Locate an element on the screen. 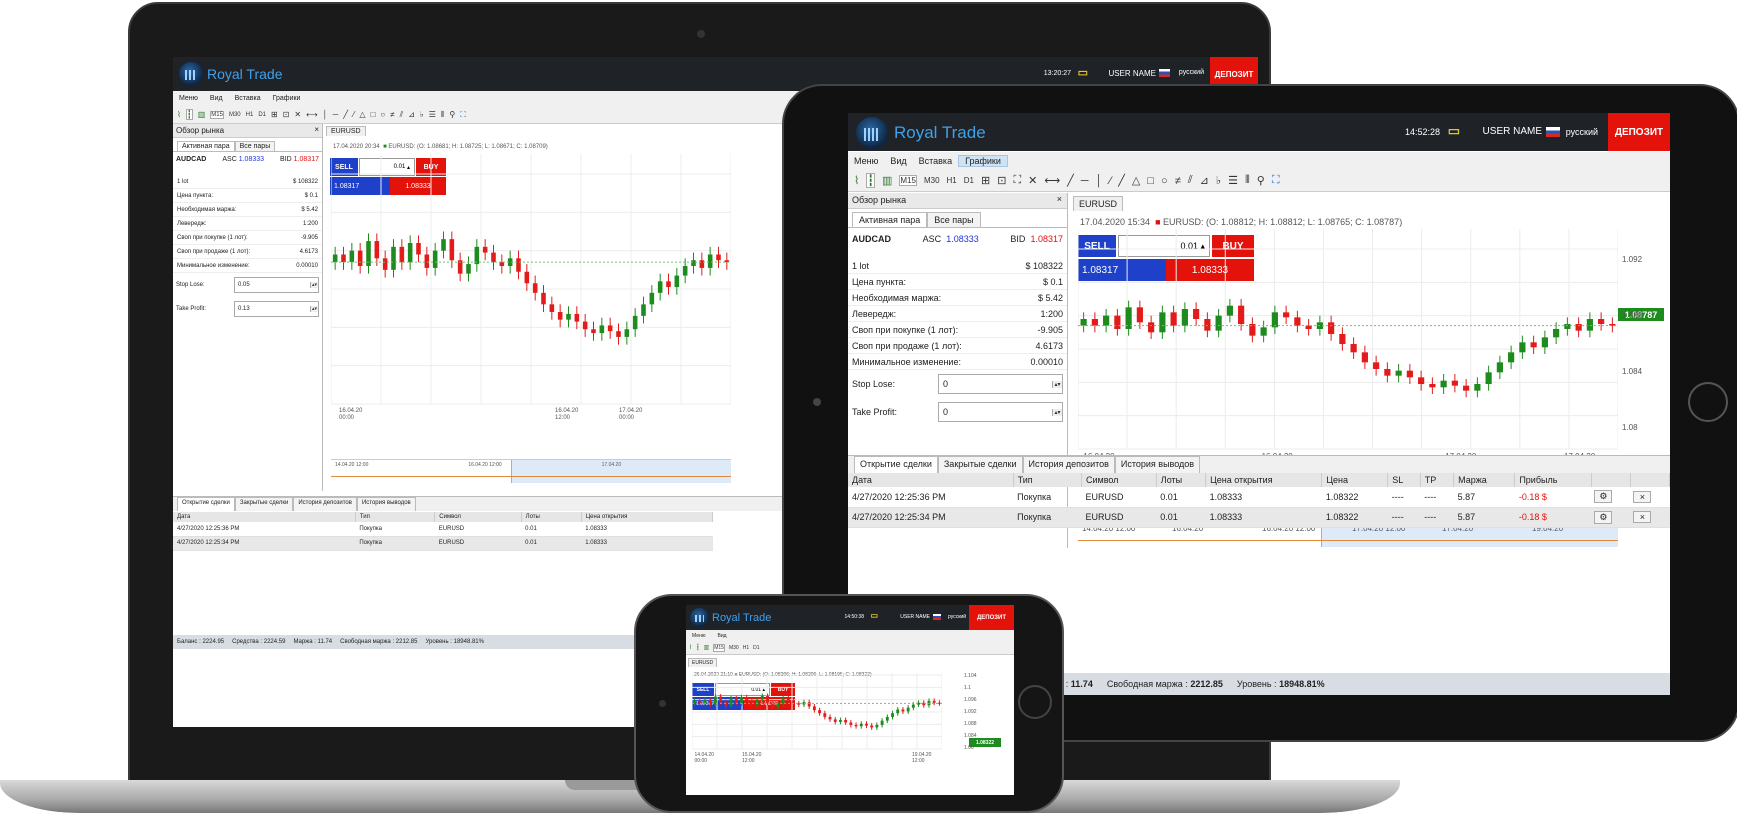 The width and height of the screenshot is (1737, 813). crosshair-icon: ✕ is located at coordinates (1032, 180).